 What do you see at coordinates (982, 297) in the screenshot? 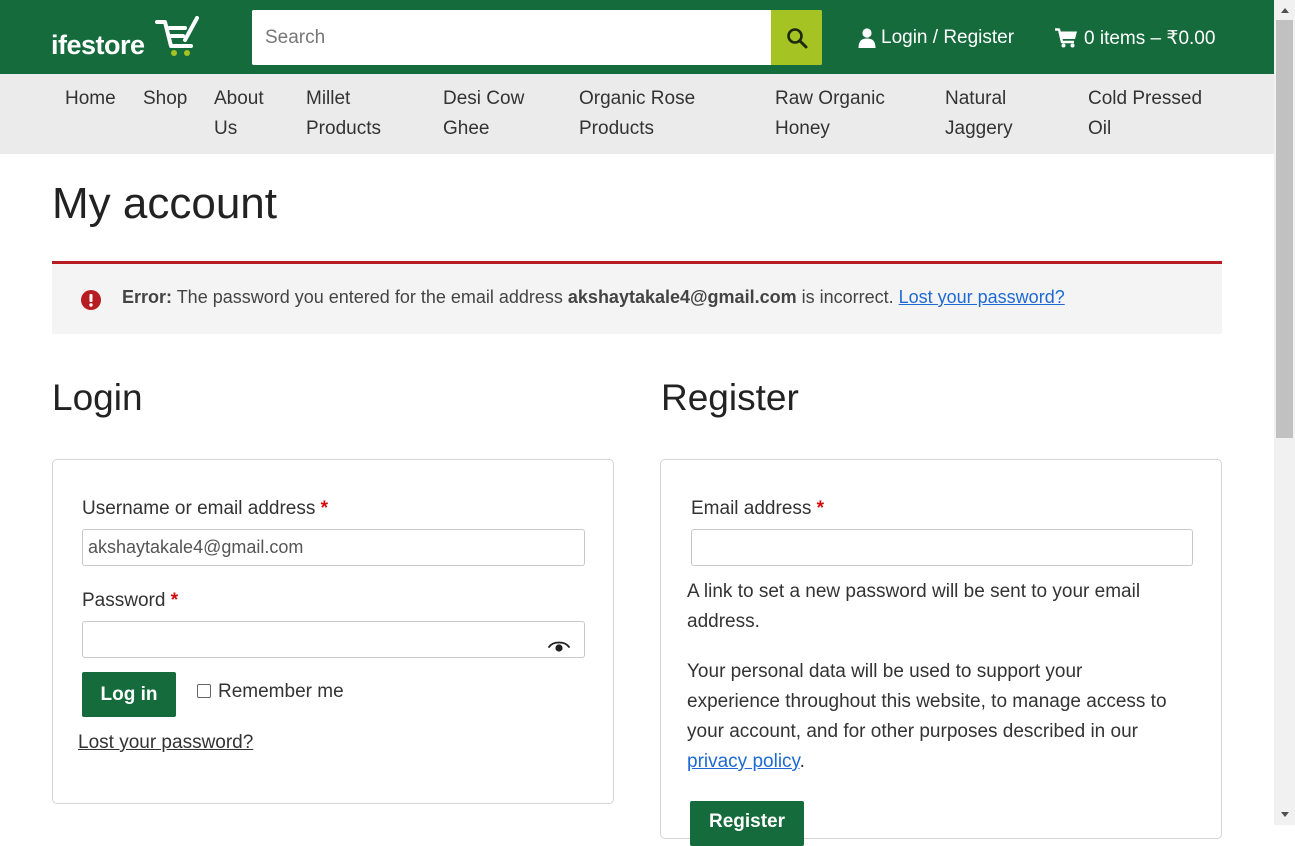
I see `error-lost-password-link: Lost your password?` at bounding box center [982, 297].